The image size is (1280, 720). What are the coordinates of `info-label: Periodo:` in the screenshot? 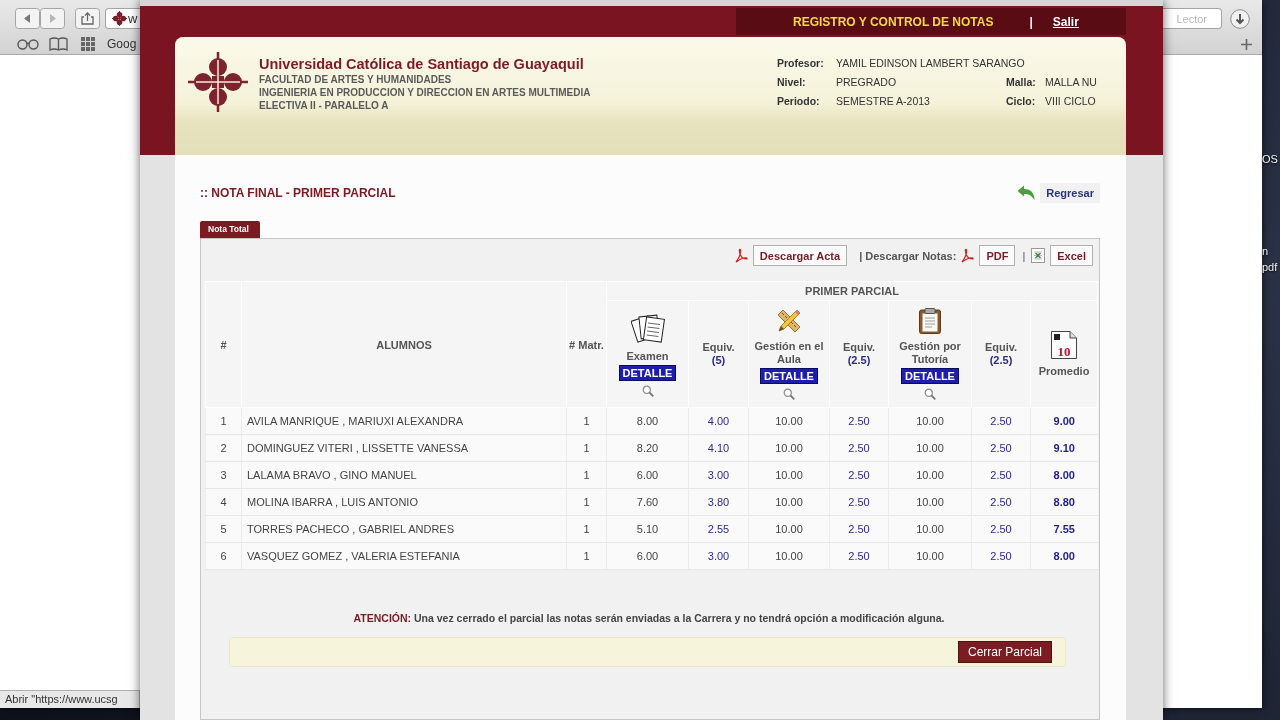 It's located at (799, 100).